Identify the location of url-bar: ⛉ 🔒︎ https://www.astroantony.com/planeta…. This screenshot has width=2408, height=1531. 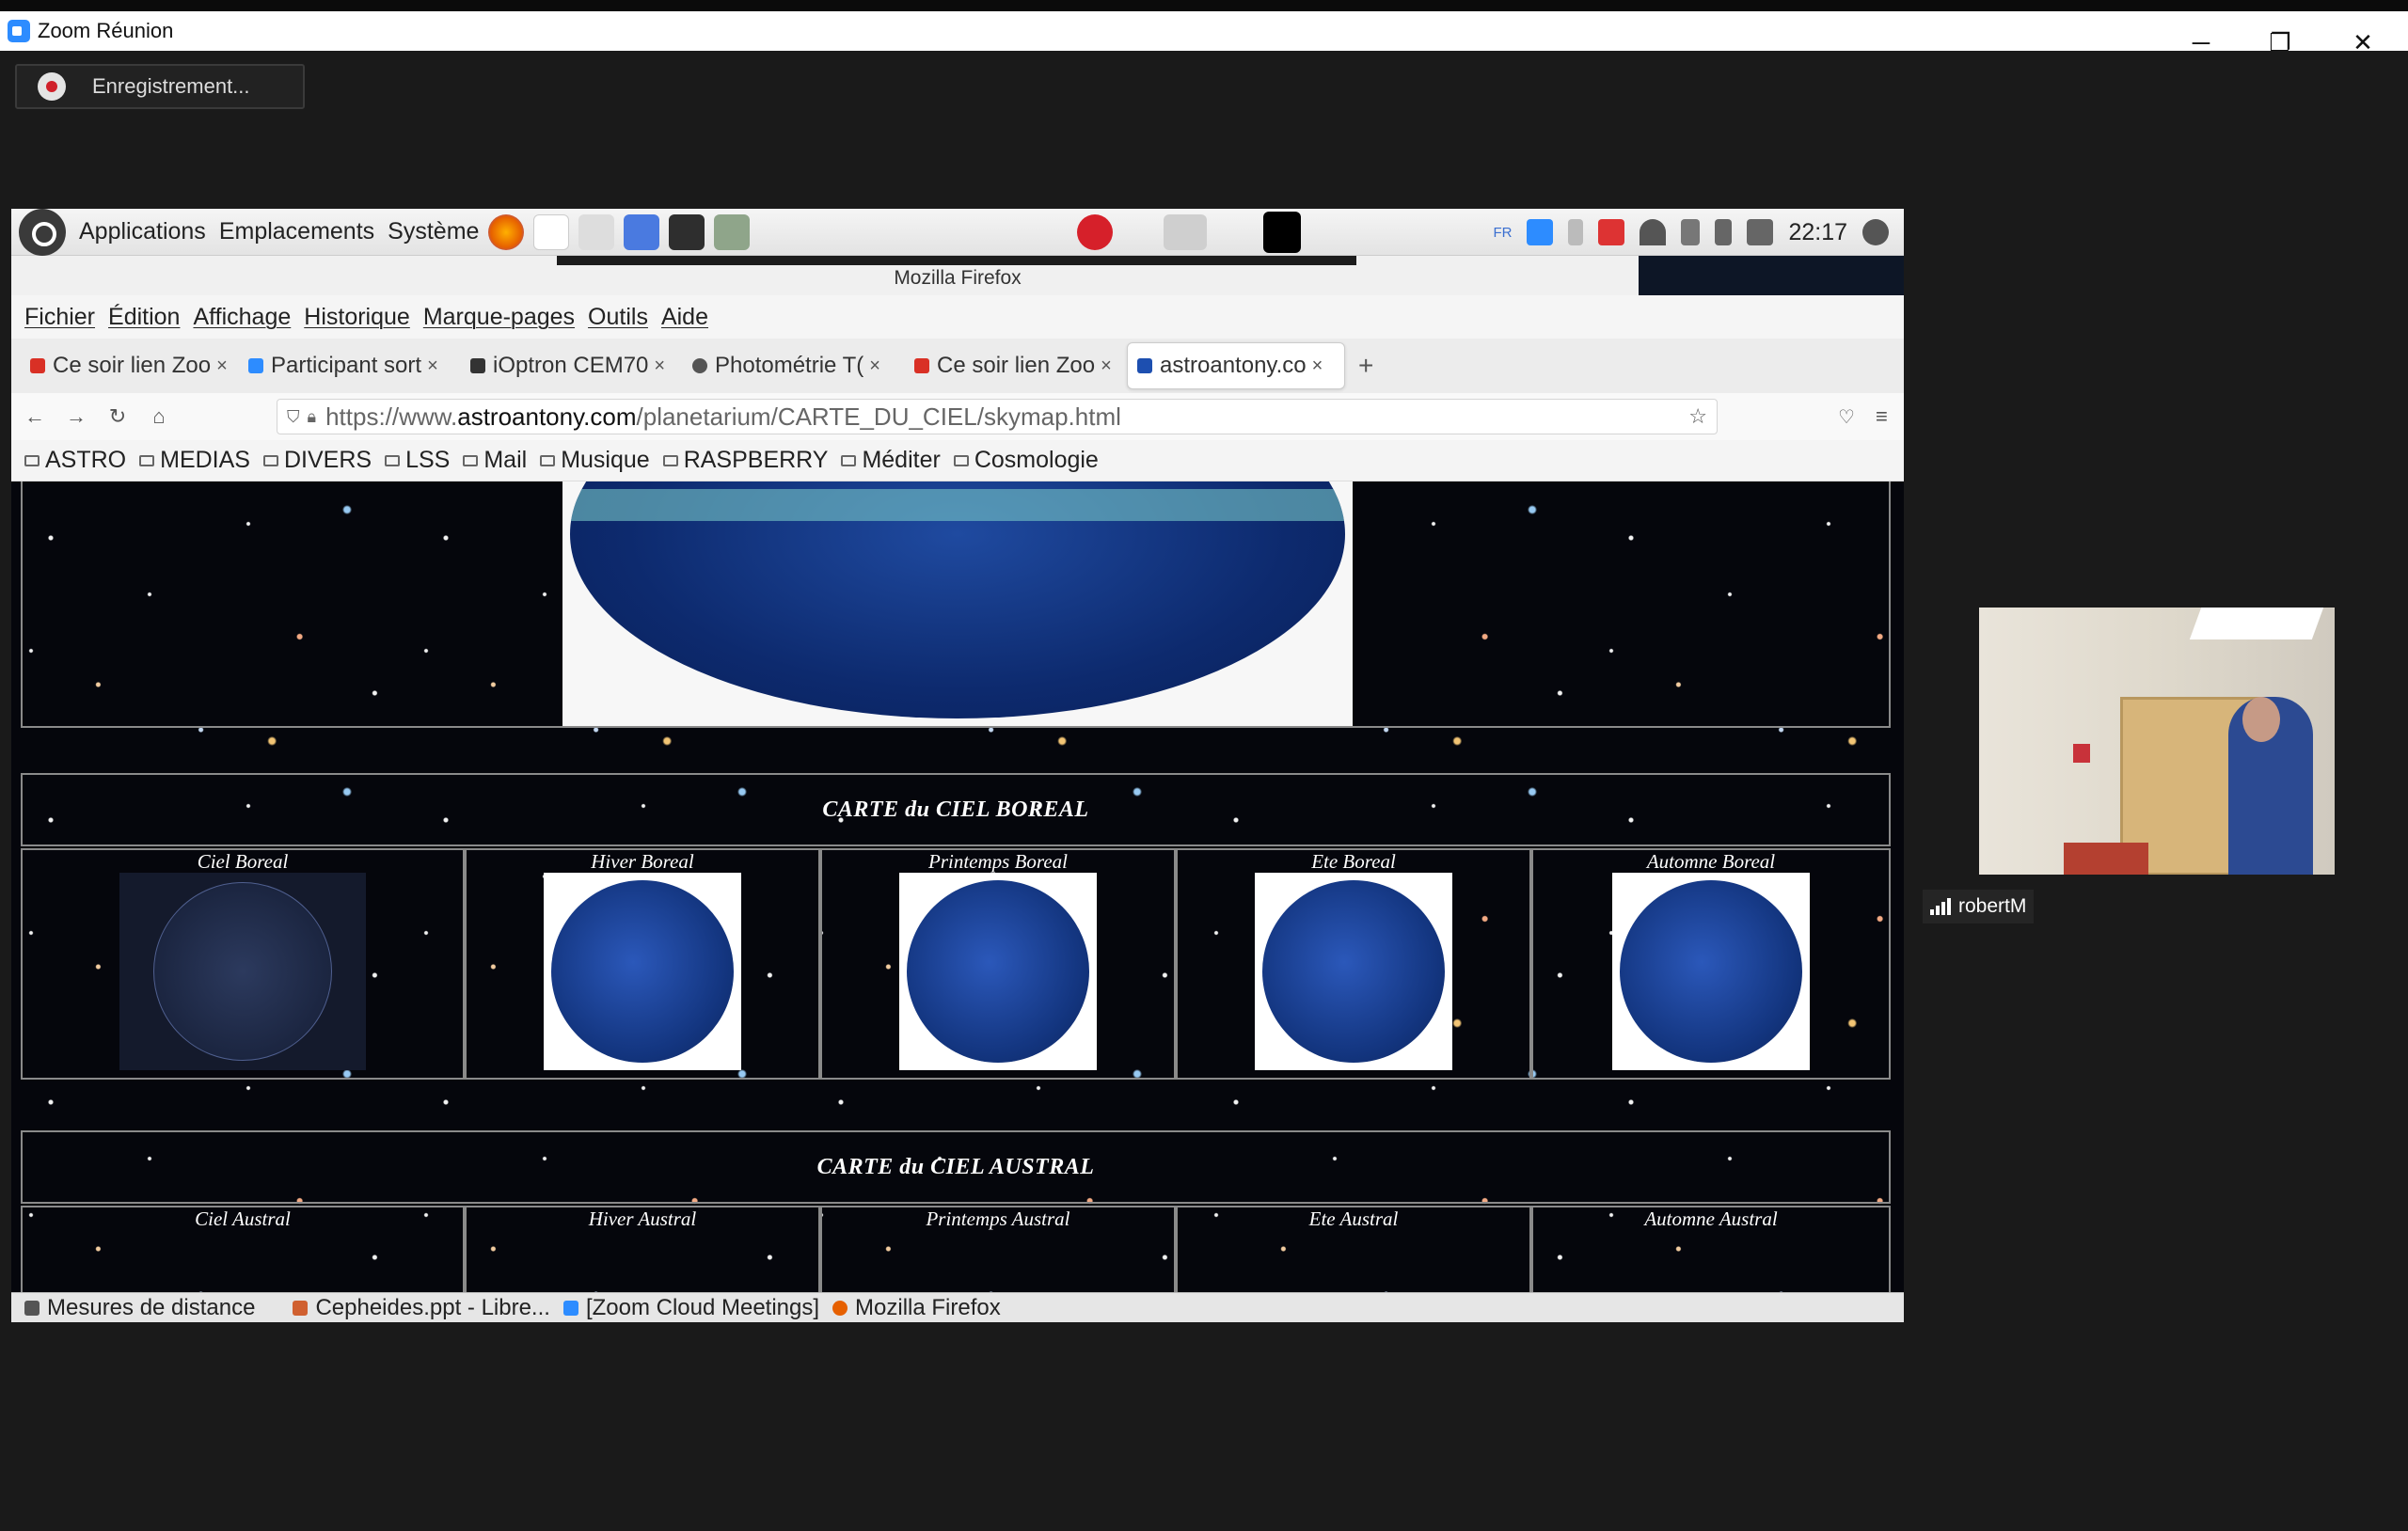
(998, 416).